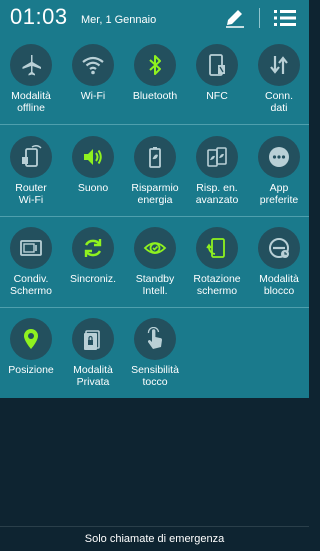  What do you see at coordinates (155, 96) in the screenshot?
I see `toggle-label: Bluetooth` at bounding box center [155, 96].